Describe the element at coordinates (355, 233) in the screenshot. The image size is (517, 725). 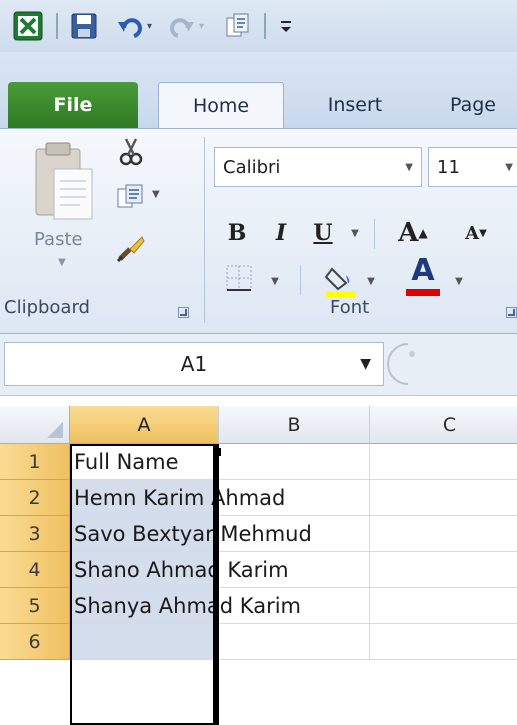
I see `underline-dropdown-icon: ▼` at that location.